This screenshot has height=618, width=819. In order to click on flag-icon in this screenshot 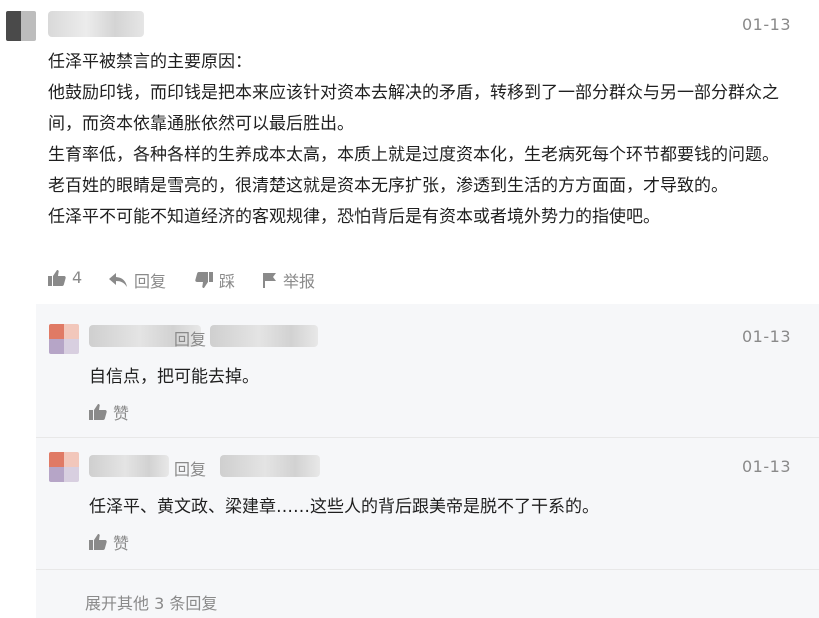, I will do `click(269, 280)`.